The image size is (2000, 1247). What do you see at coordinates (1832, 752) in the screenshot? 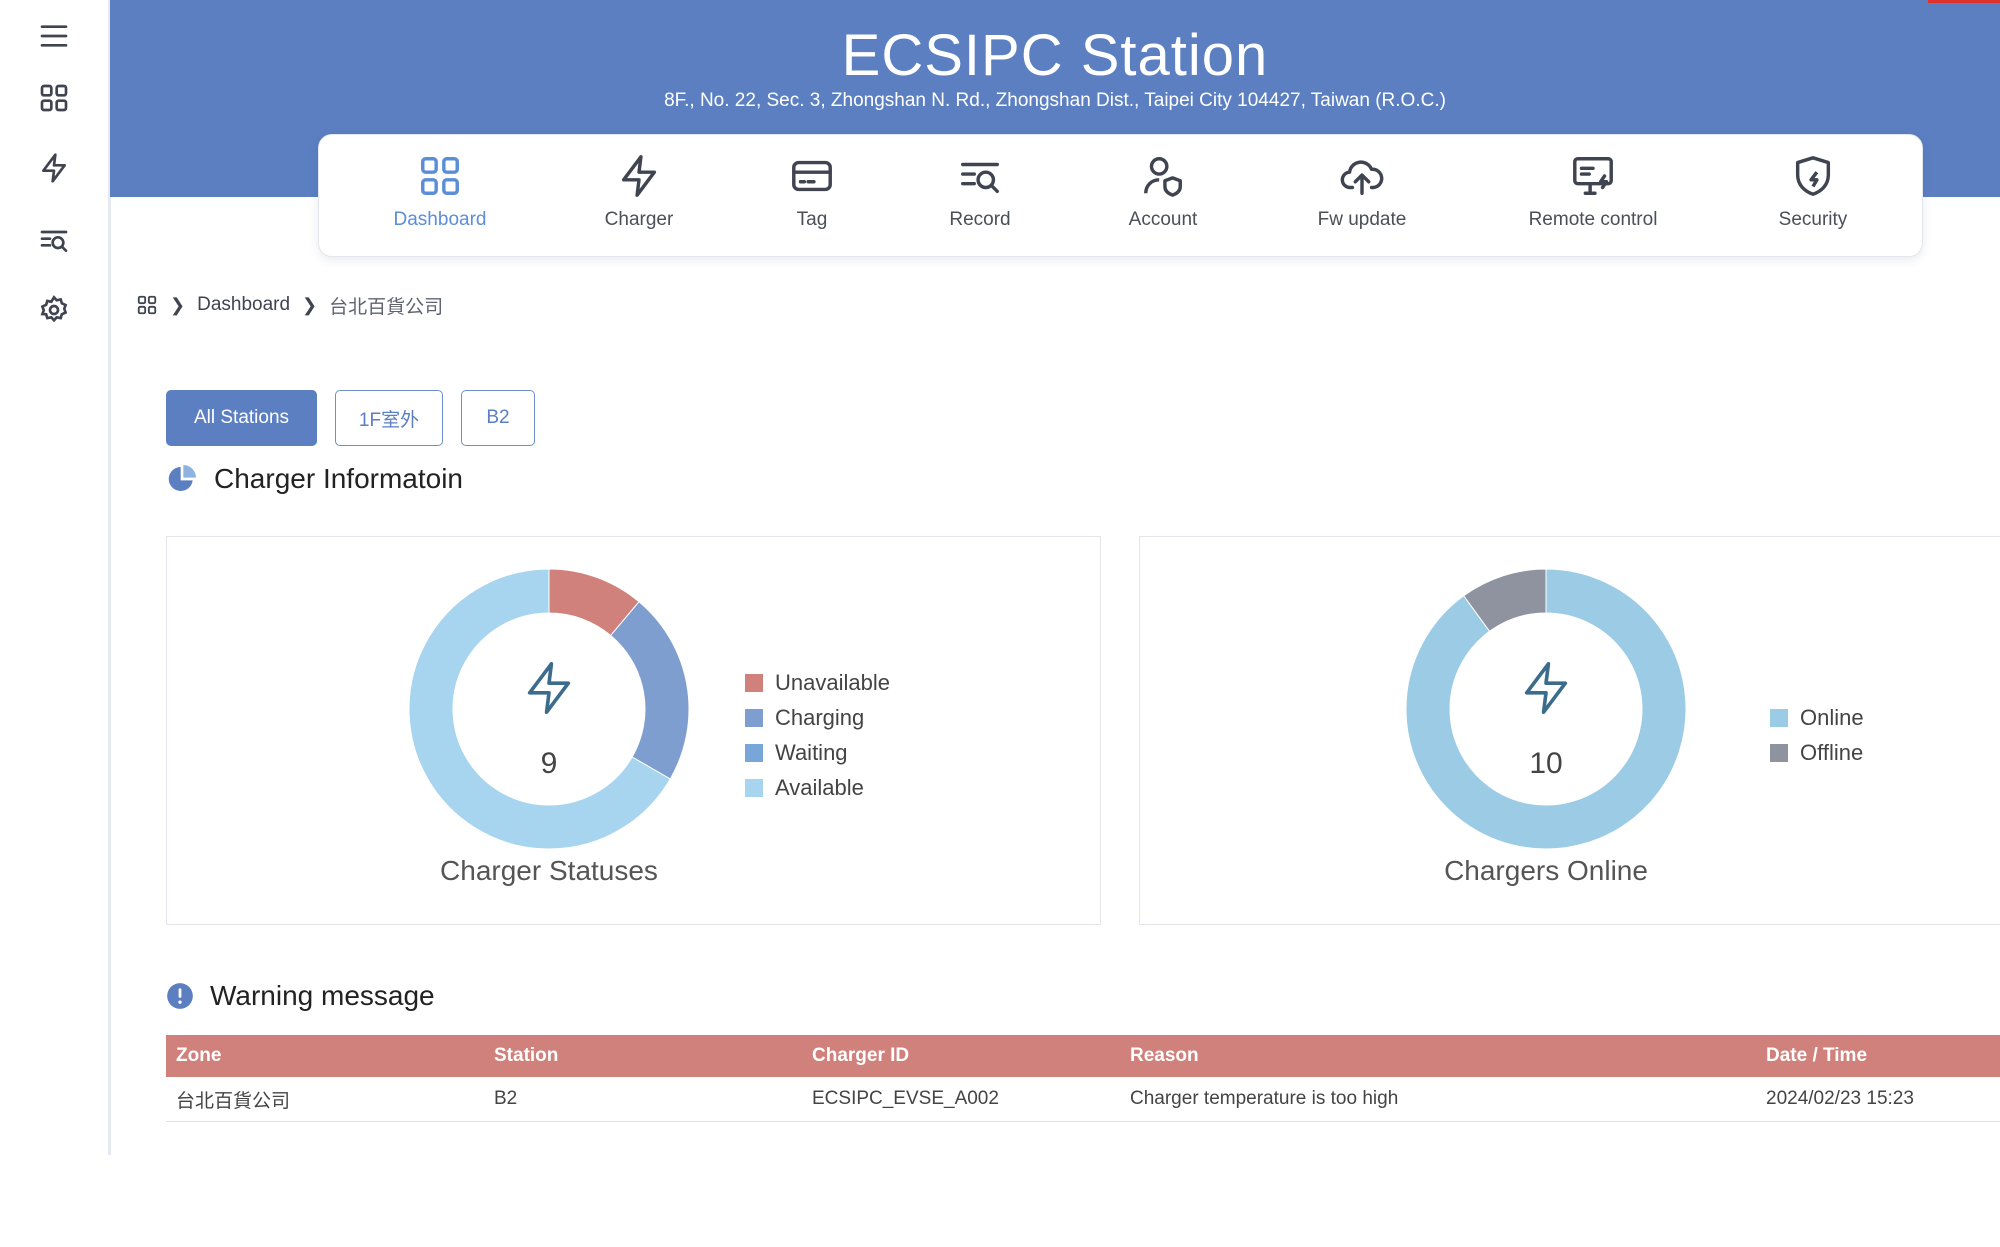
I see `legend-label: Offline` at bounding box center [1832, 752].